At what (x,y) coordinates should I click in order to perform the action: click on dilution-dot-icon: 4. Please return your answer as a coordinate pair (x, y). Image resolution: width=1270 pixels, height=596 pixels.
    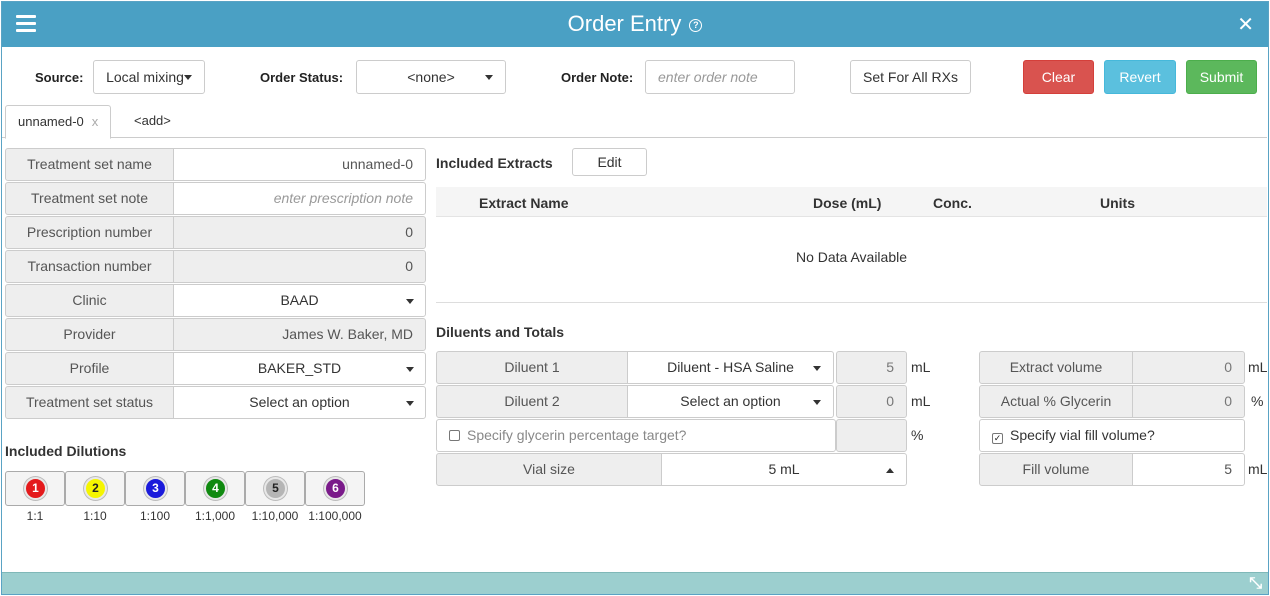
    Looking at the image, I should click on (215, 488).